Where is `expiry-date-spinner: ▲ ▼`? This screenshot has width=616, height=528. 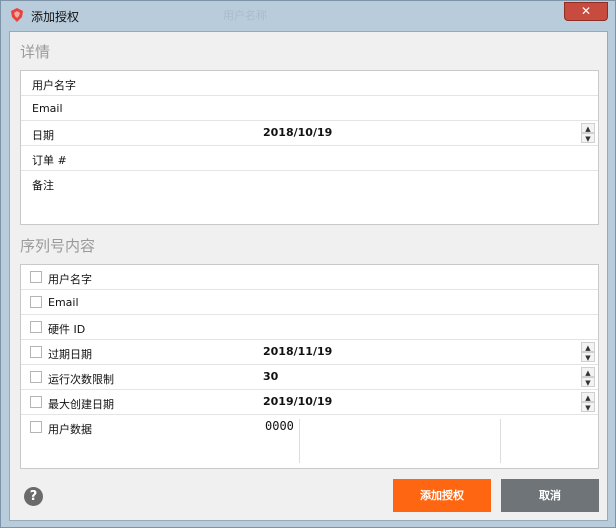
expiry-date-spinner: ▲ ▼ is located at coordinates (588, 352).